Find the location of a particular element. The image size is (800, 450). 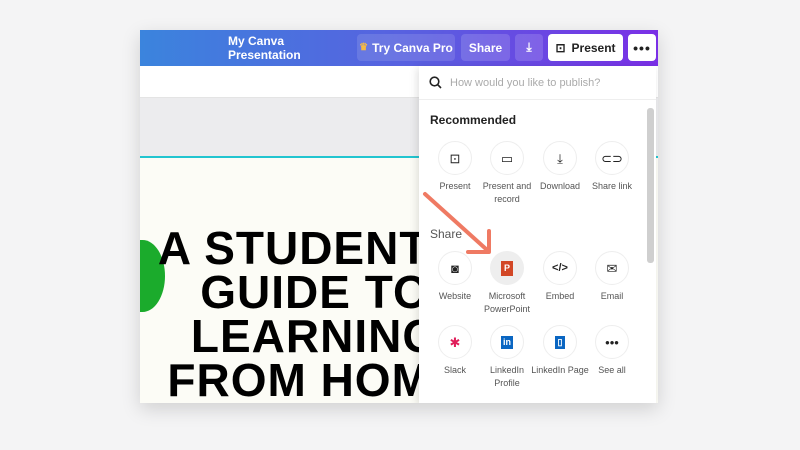

share-button: Share is located at coordinates (485, 47).